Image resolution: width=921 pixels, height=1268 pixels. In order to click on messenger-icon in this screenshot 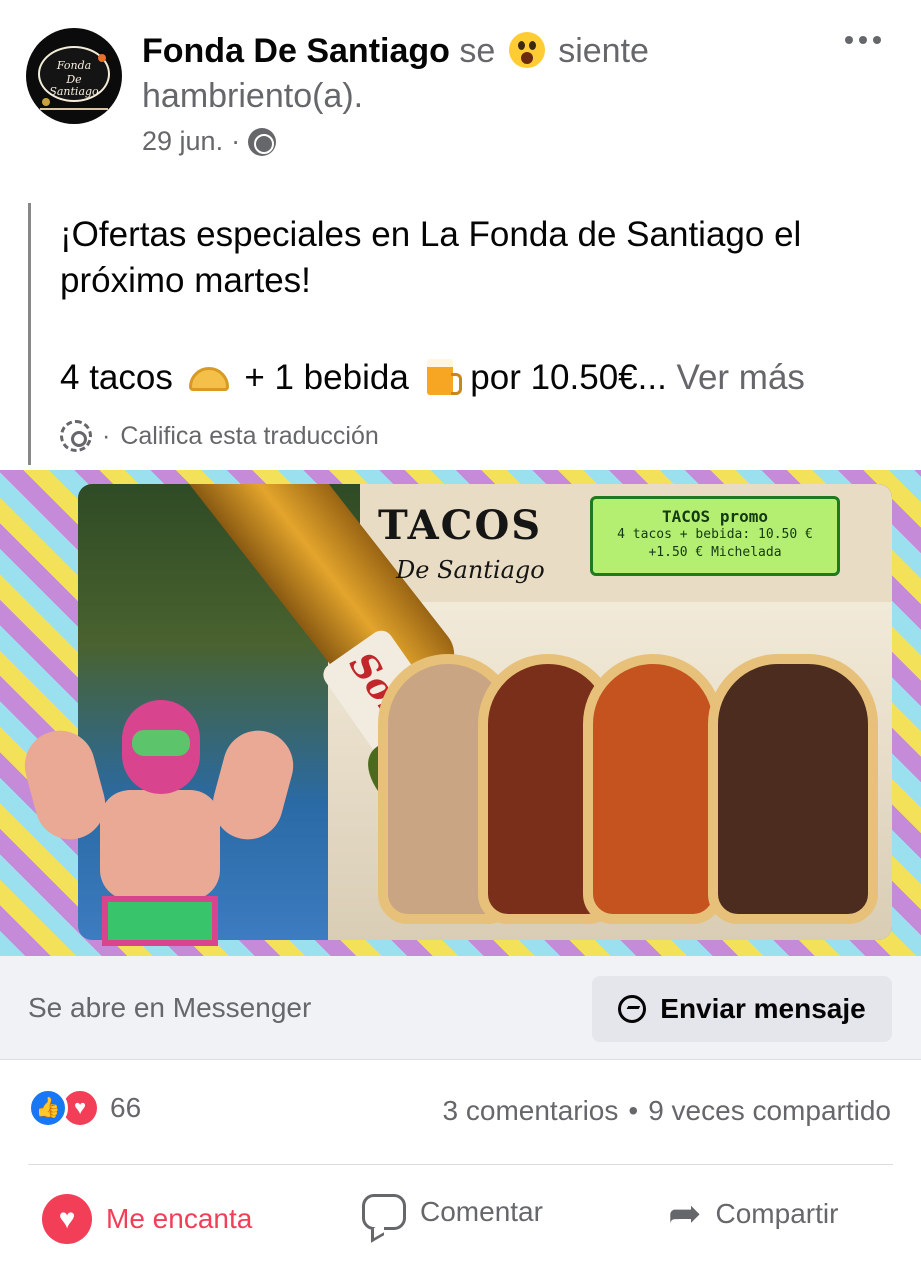, I will do `click(632, 1009)`.